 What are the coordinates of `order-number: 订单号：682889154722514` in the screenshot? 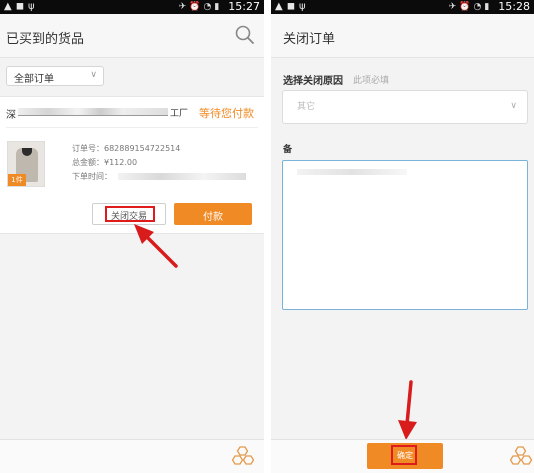 It's located at (126, 148).